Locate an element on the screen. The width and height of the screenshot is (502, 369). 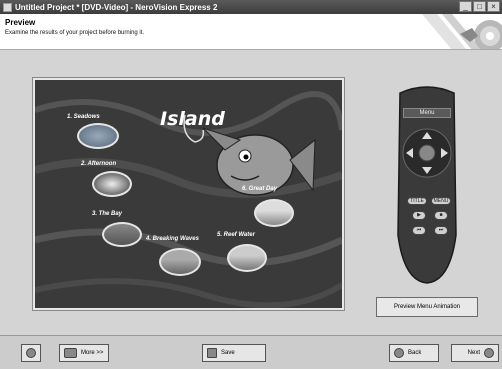
remote-prev-button: ⏮ is located at coordinates (419, 230).